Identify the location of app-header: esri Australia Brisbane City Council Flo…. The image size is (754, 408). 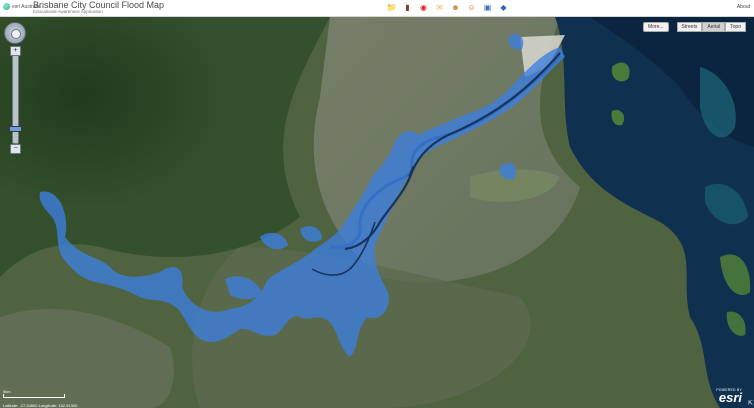
(377, 8).